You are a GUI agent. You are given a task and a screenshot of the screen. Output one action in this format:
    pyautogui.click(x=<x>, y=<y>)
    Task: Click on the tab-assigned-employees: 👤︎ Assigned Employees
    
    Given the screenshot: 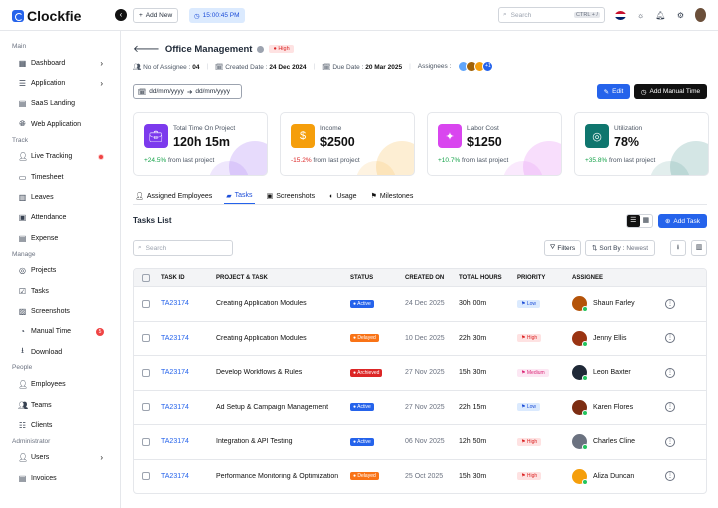 What is the action you would take?
    pyautogui.click(x=173, y=196)
    